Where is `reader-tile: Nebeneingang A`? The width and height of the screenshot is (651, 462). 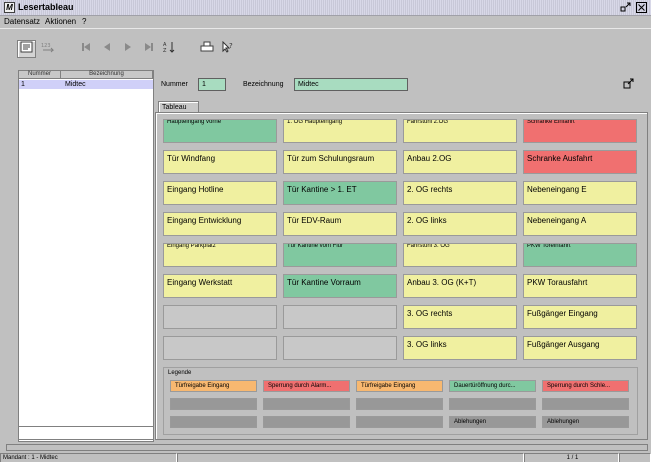 reader-tile: Nebeneingang A is located at coordinates (580, 224).